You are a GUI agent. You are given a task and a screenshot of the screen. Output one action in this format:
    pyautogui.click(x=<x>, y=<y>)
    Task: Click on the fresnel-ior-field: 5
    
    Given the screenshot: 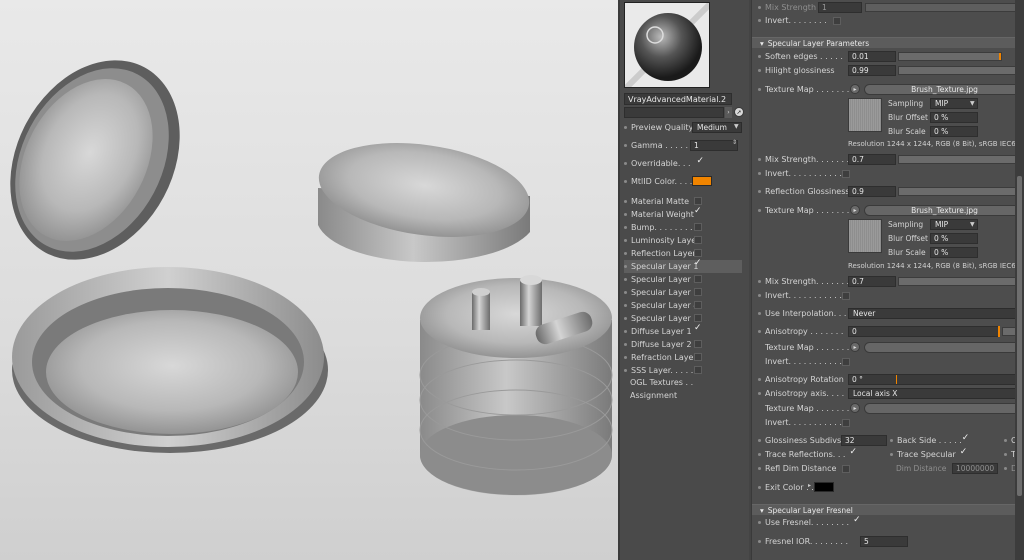 What is the action you would take?
    pyautogui.click(x=884, y=541)
    